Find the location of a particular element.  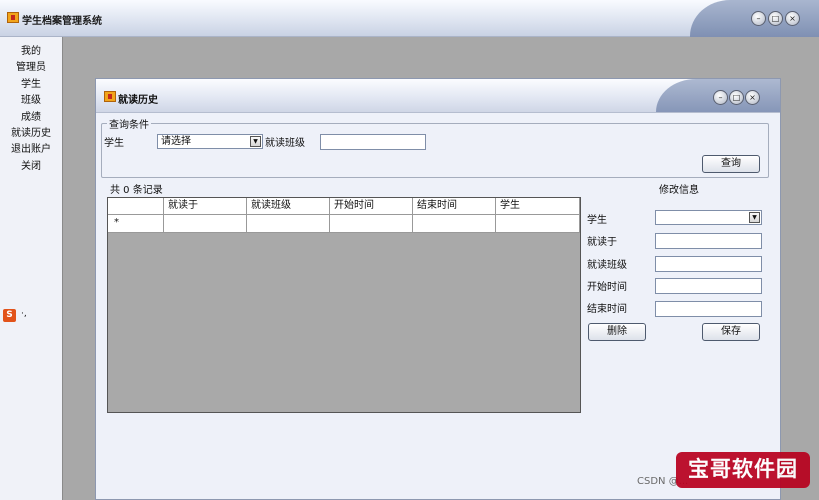

query-groupbox is located at coordinates (435, 150).